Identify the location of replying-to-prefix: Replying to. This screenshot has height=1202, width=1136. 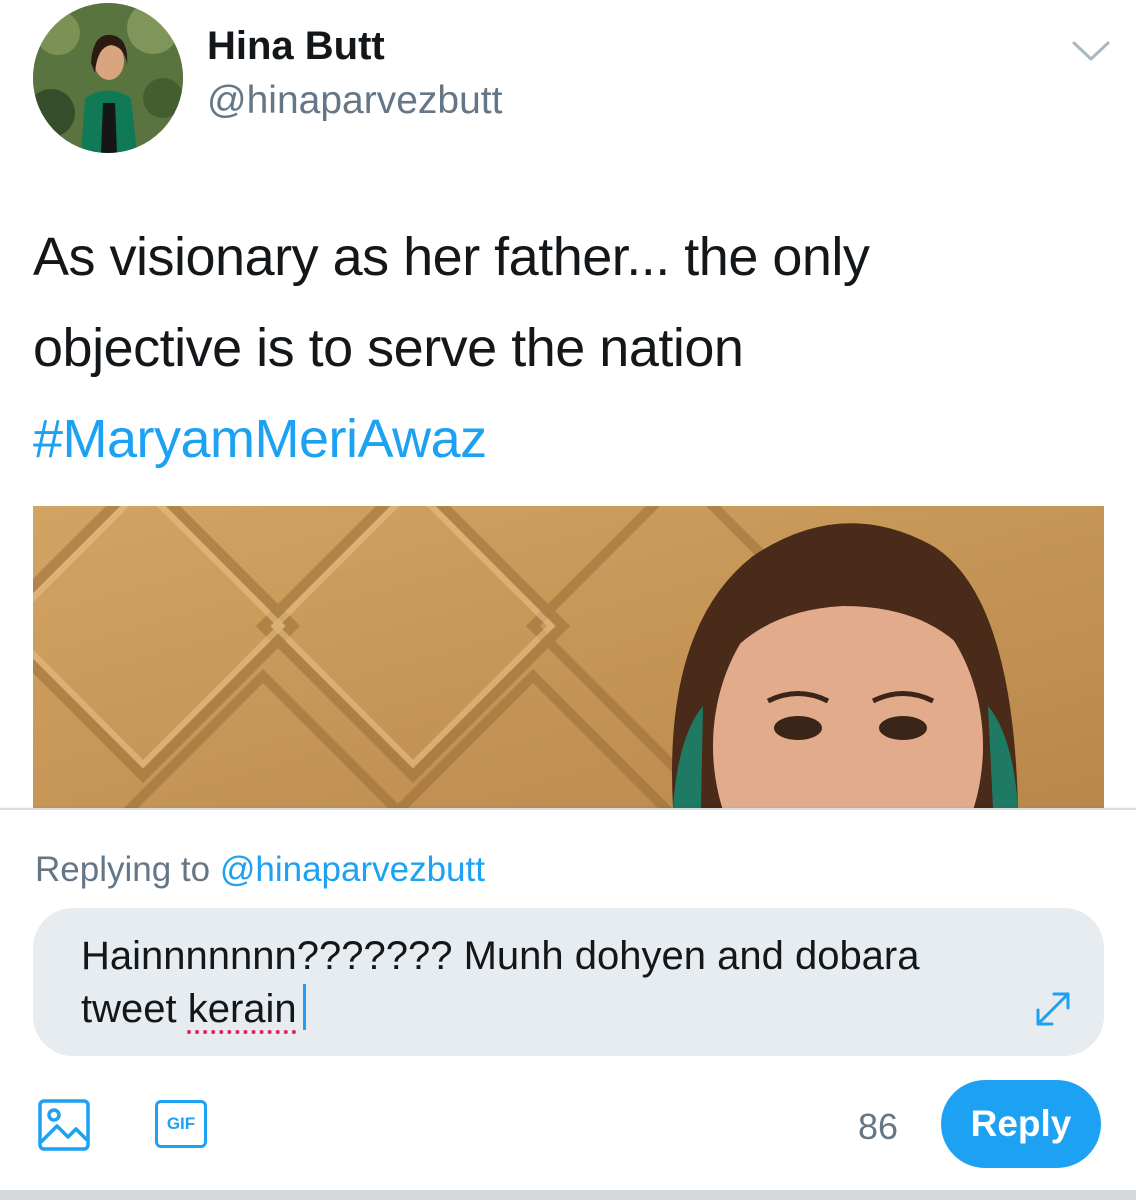
(123, 869).